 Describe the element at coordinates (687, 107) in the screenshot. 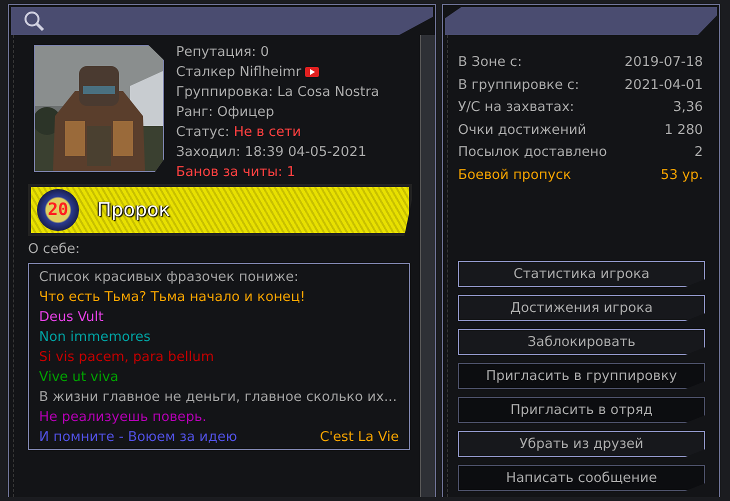

I see `stat-value: 3,36` at that location.